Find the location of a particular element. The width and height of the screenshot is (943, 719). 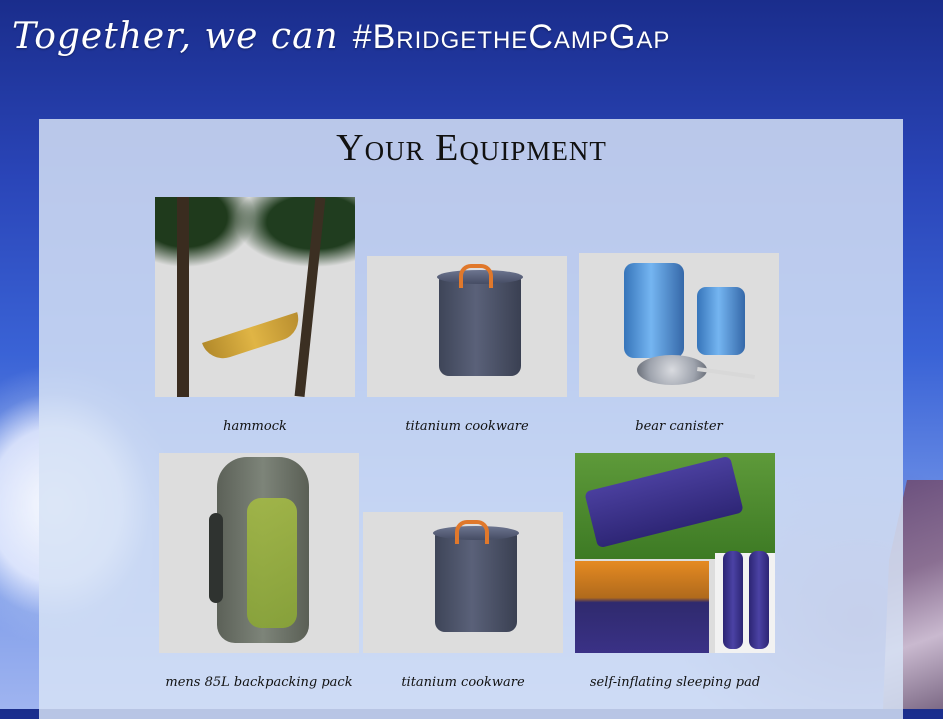

equipment-item-cookware: titanium cookware is located at coordinates (467, 345).